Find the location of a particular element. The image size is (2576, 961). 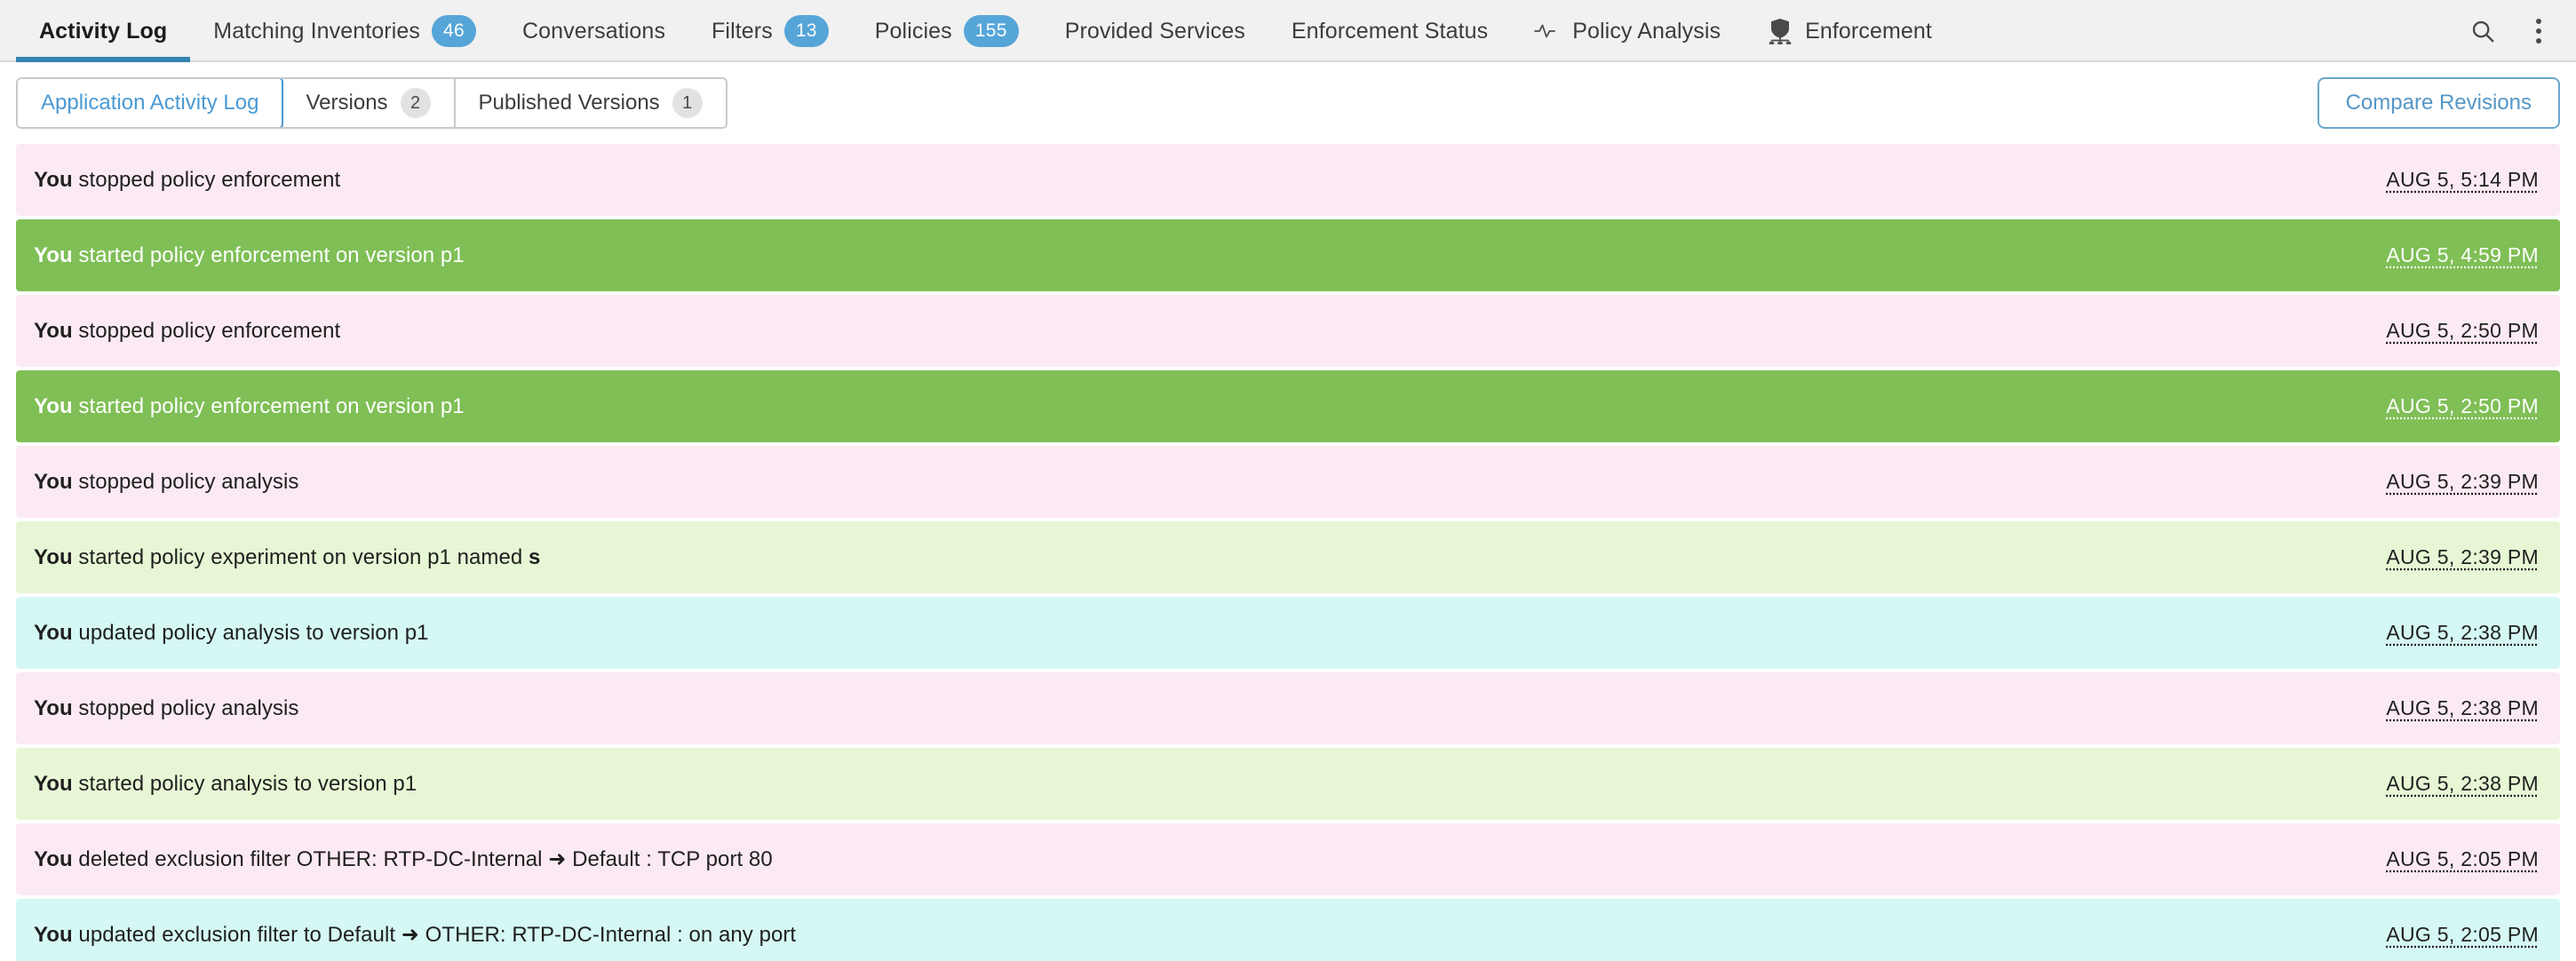

nav-item-label: Filters is located at coordinates (742, 31).